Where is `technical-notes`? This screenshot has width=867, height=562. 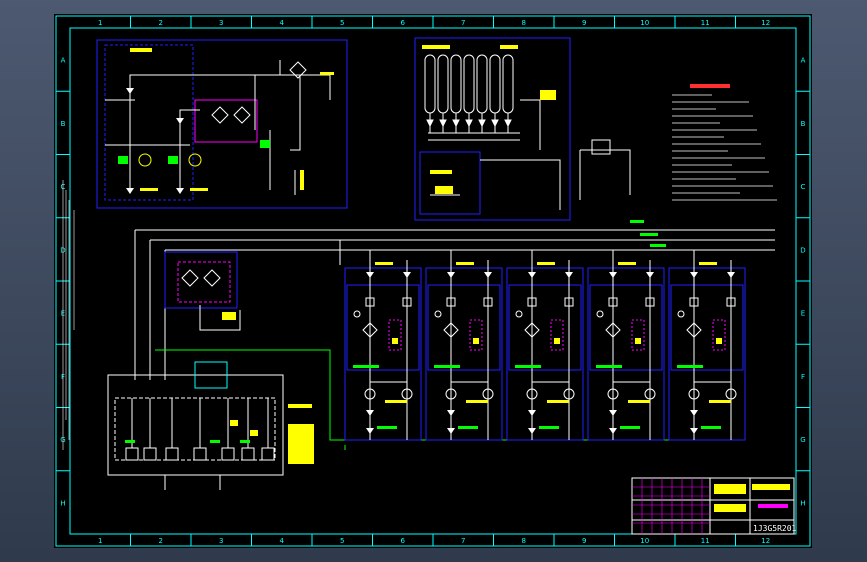
technical-notes is located at coordinates (724, 142).